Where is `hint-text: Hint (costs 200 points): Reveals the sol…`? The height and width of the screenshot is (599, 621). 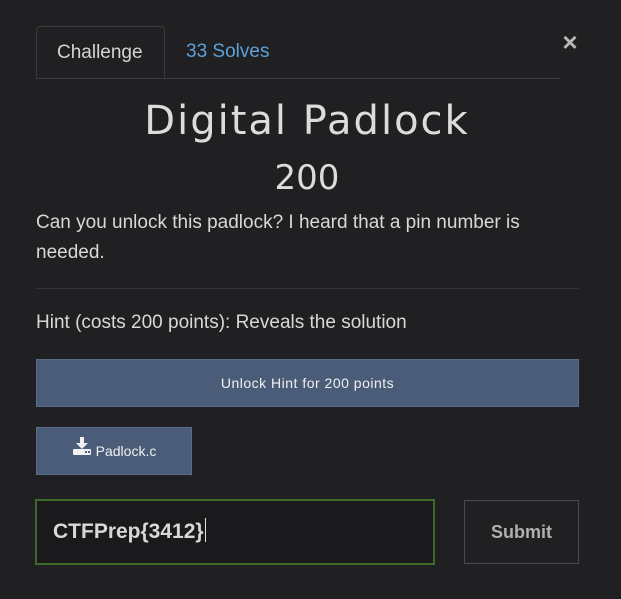
hint-text: Hint (costs 200 points): Reveals the sol… is located at coordinates (221, 322).